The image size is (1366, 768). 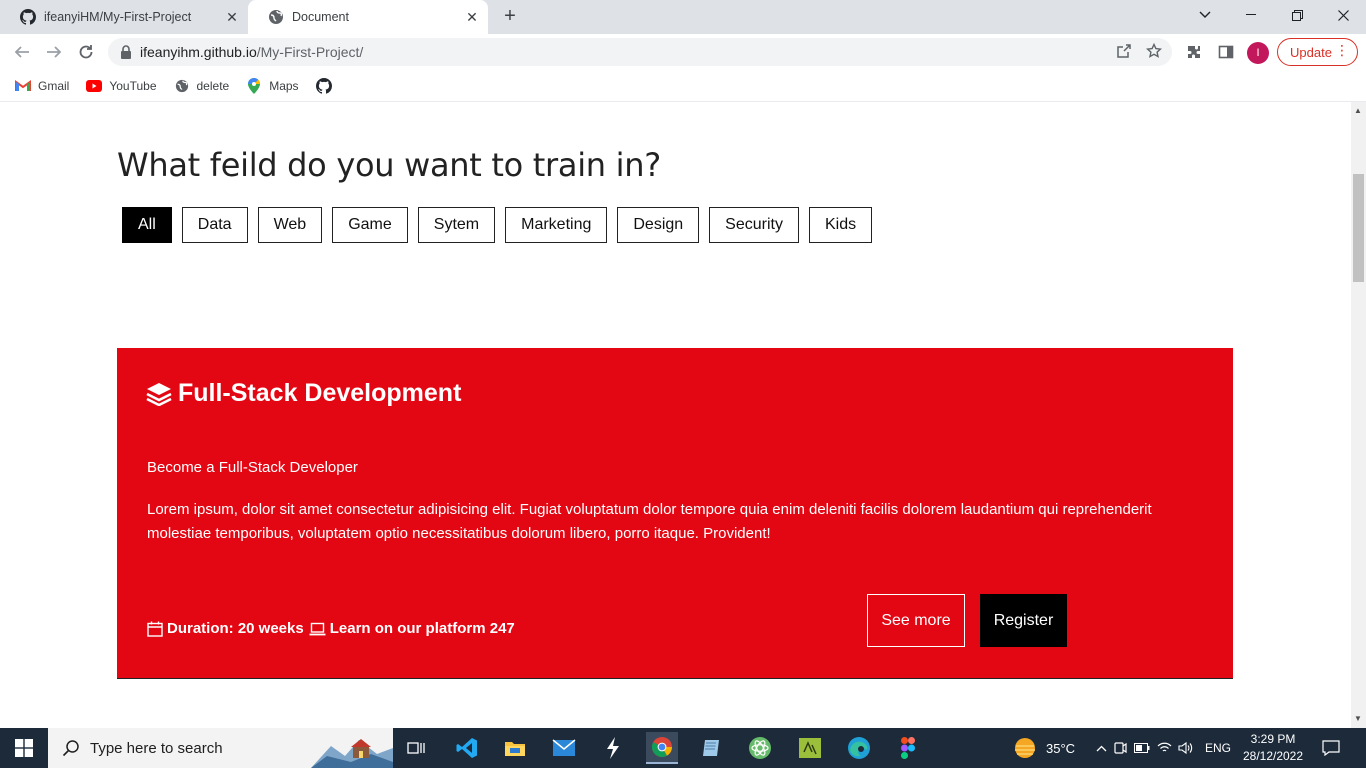 I want to click on laptop-icon, so click(x=317, y=629).